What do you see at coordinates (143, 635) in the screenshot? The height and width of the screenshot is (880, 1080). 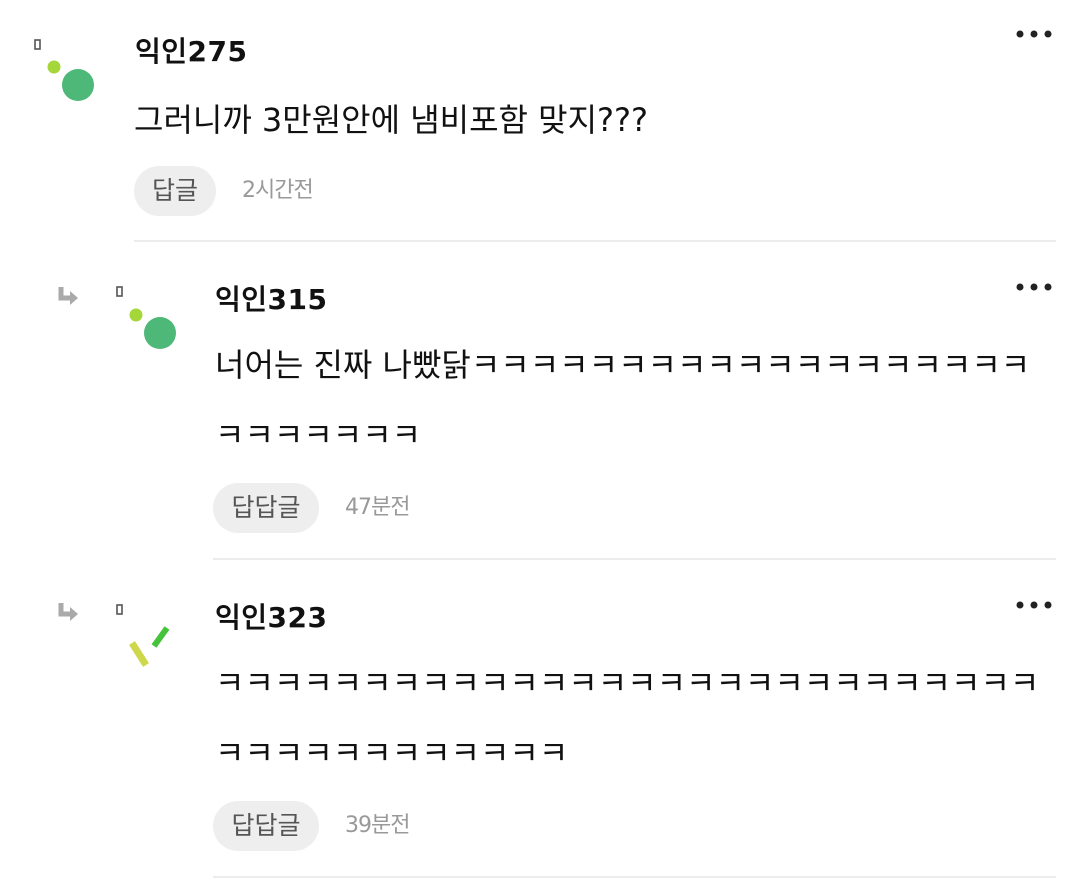 I see `yellow-green-dashes-avatar-icon` at bounding box center [143, 635].